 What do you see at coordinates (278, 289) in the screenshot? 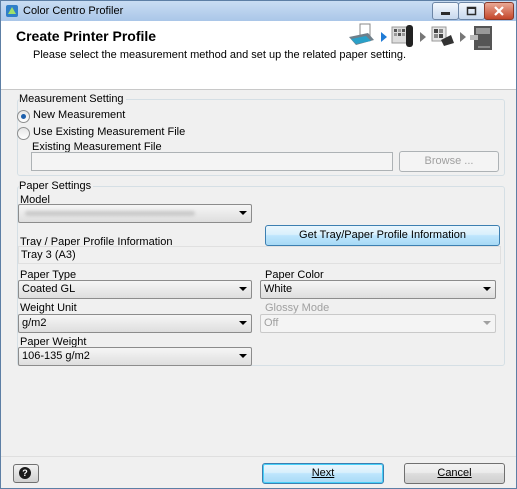
I see `paper-color-value: White` at bounding box center [278, 289].